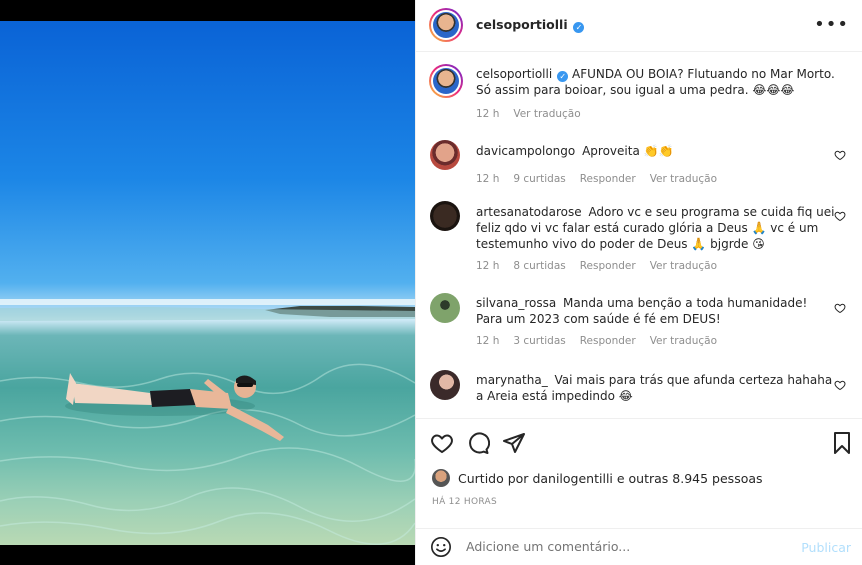 The image size is (862, 565). Describe the element at coordinates (626, 546) in the screenshot. I see `comment-input` at that location.